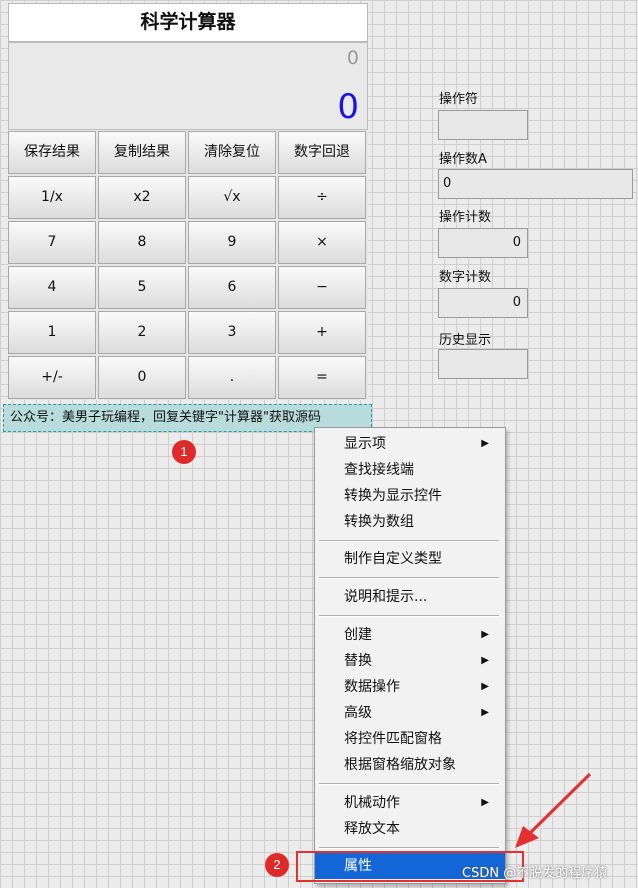  Describe the element at coordinates (184, 452) in the screenshot. I see `annotation-badge-1: 1` at that location.